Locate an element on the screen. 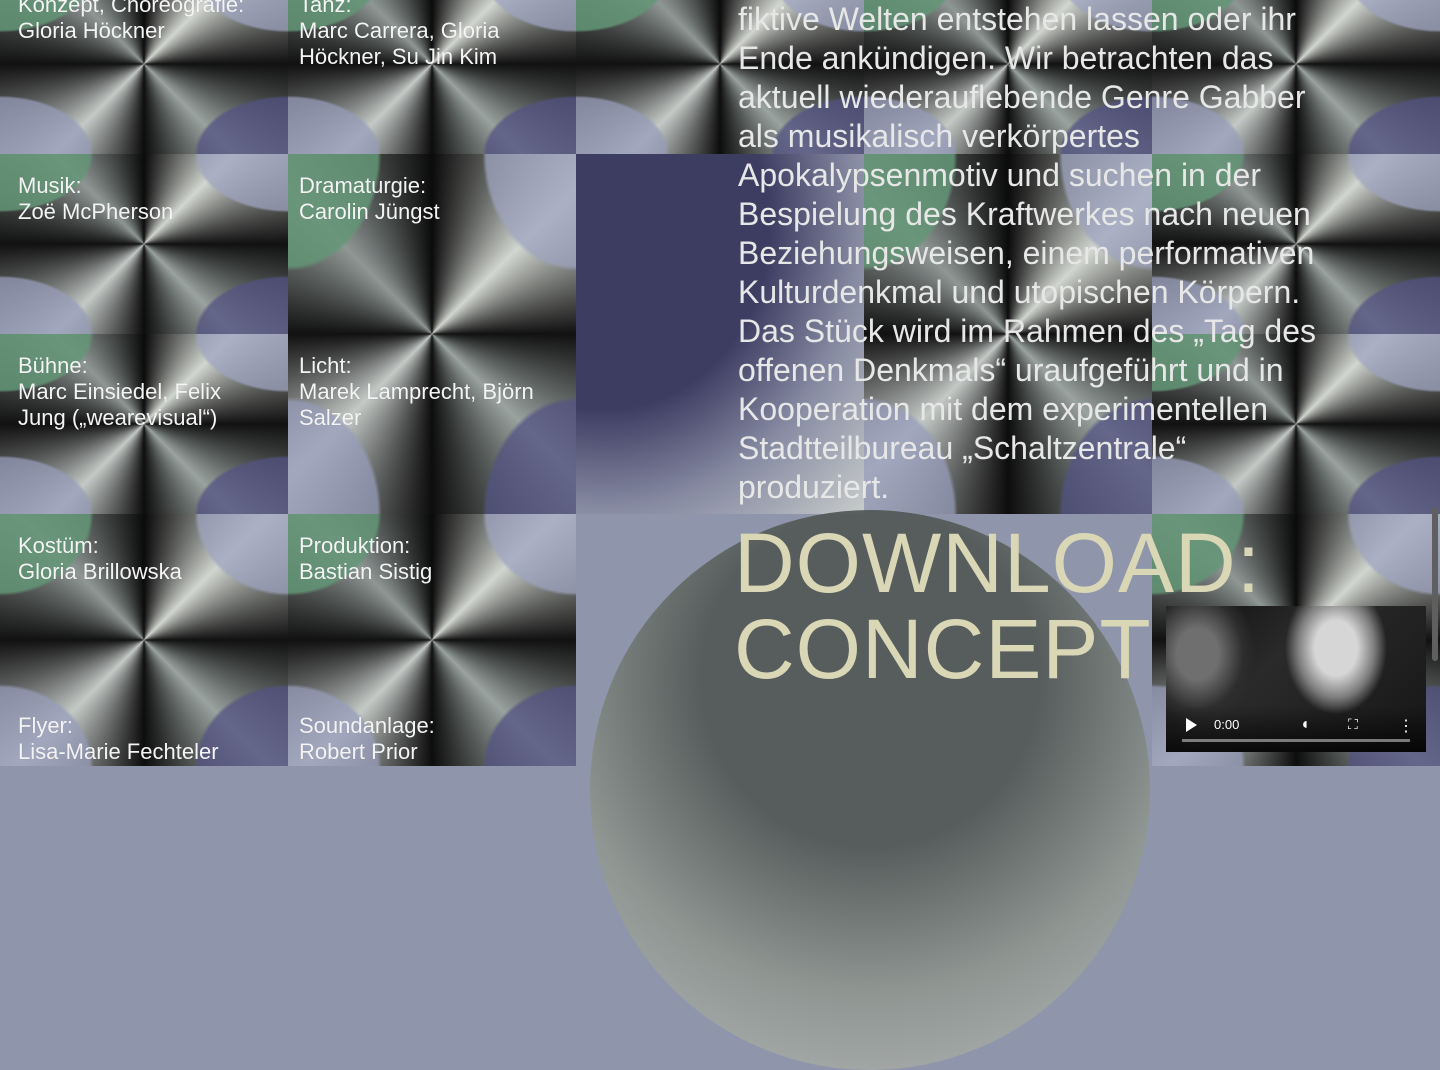 The width and height of the screenshot is (1440, 1070). play-icon is located at coordinates (1191, 725).